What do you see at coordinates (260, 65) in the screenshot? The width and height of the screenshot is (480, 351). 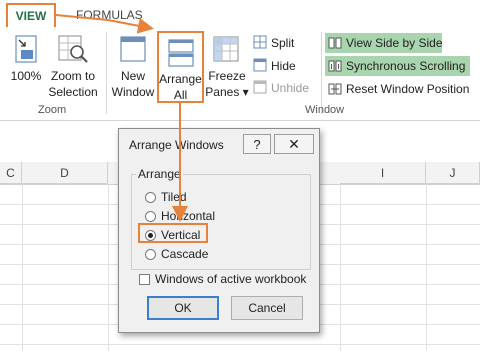 I see `hide-icon` at bounding box center [260, 65].